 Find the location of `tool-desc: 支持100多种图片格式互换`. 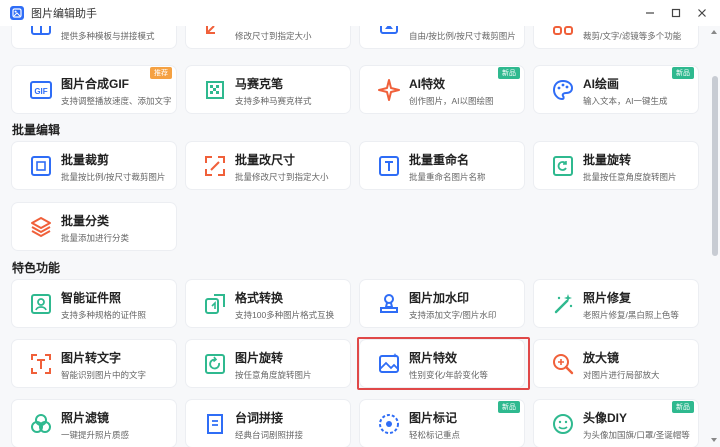

tool-desc: 支持100多种图片格式互换 is located at coordinates (285, 315).